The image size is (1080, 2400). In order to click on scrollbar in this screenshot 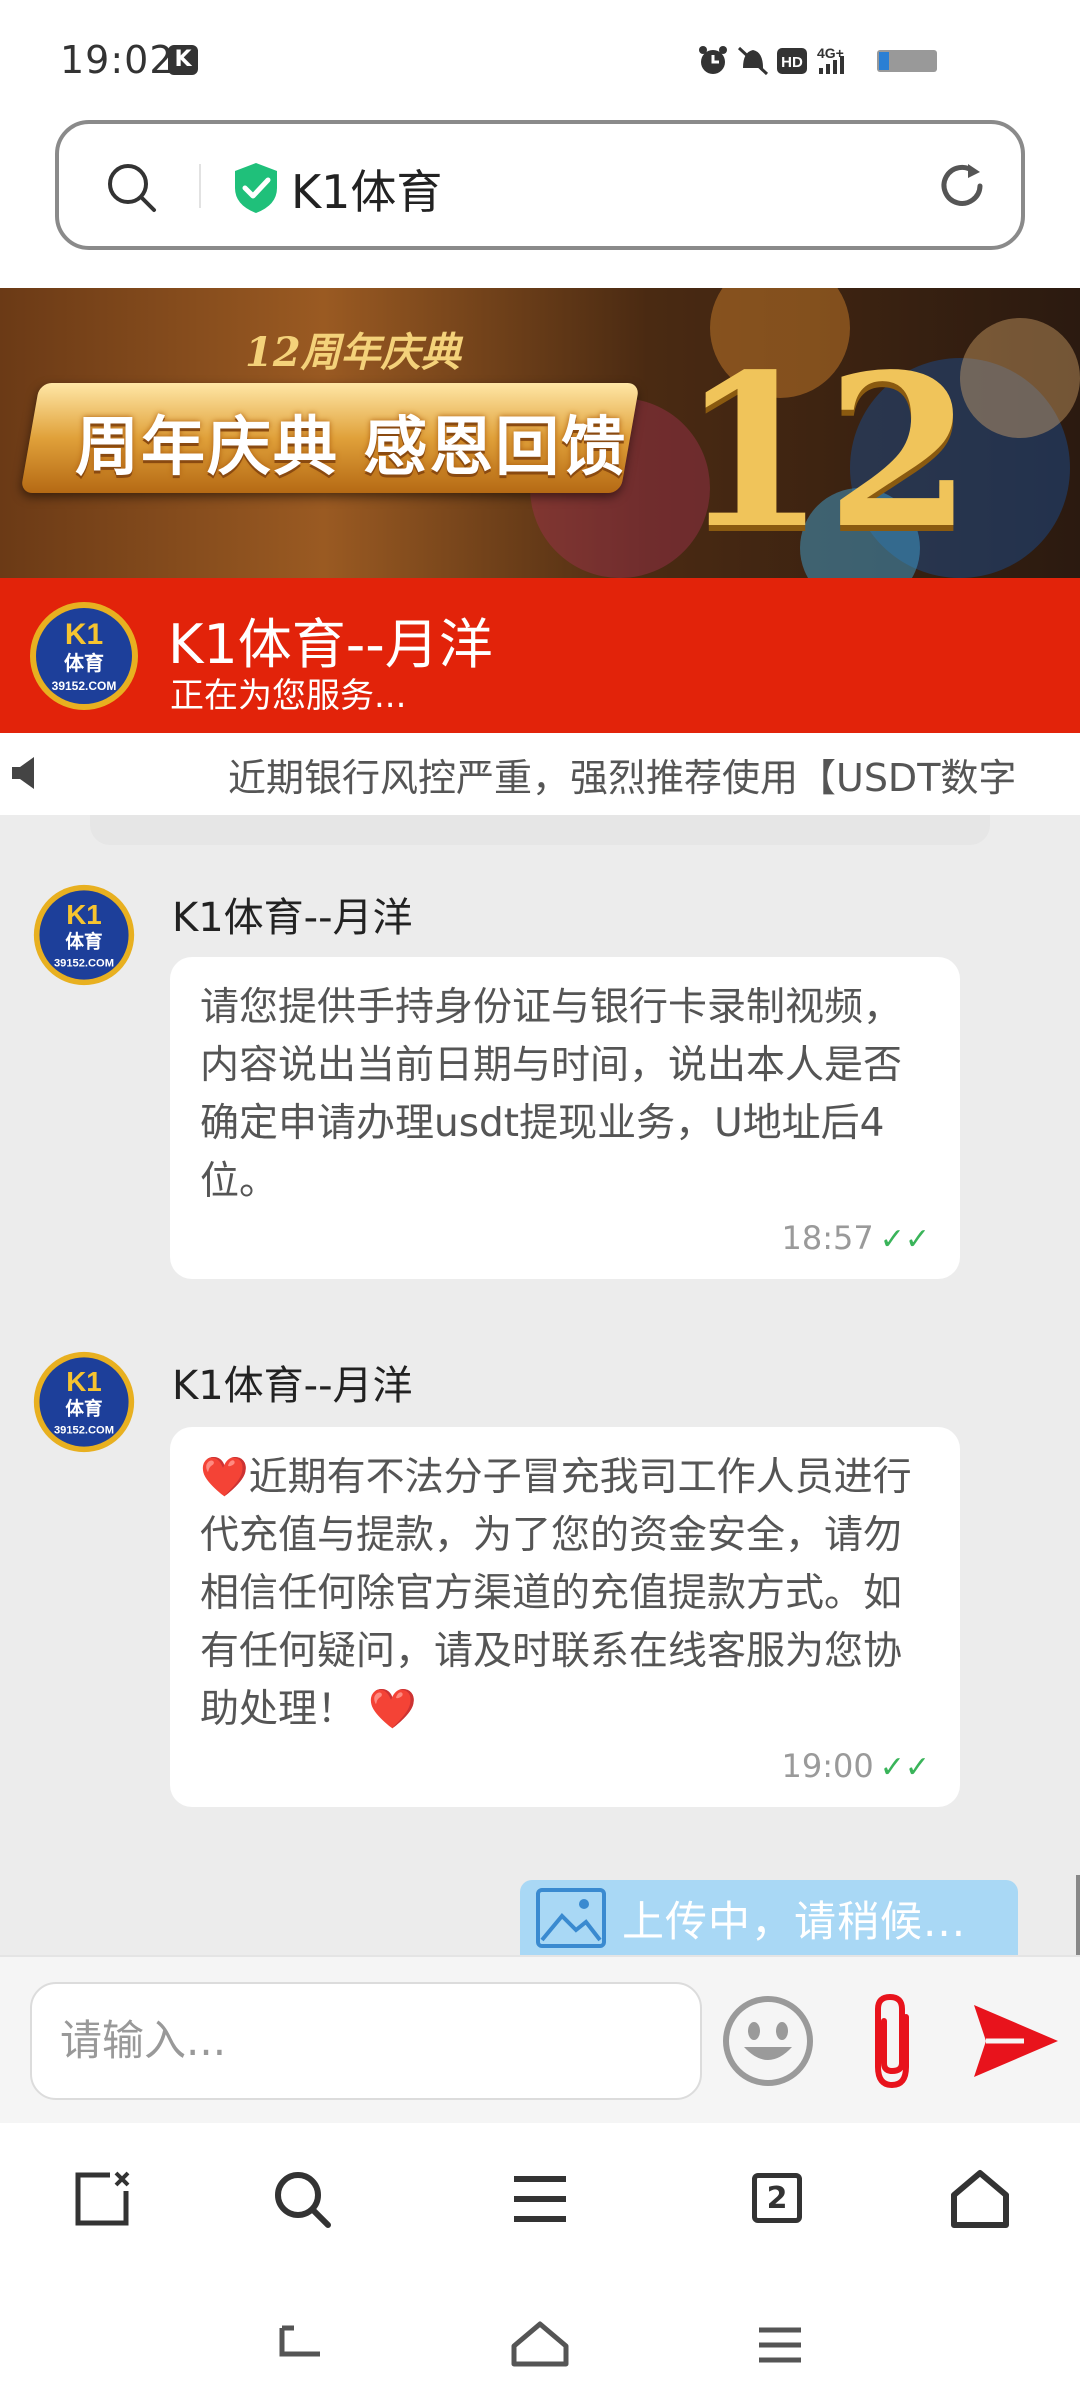, I will do `click(1078, 1915)`.